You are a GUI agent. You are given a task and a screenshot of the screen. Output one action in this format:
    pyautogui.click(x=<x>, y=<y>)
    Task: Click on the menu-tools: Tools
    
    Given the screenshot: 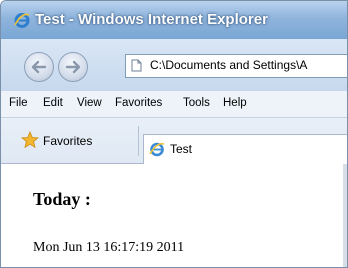 What is the action you would take?
    pyautogui.click(x=196, y=103)
    